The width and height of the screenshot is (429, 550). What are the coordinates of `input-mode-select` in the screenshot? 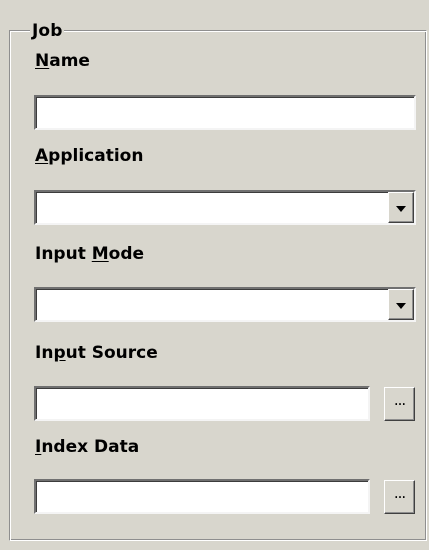 It's located at (225, 304).